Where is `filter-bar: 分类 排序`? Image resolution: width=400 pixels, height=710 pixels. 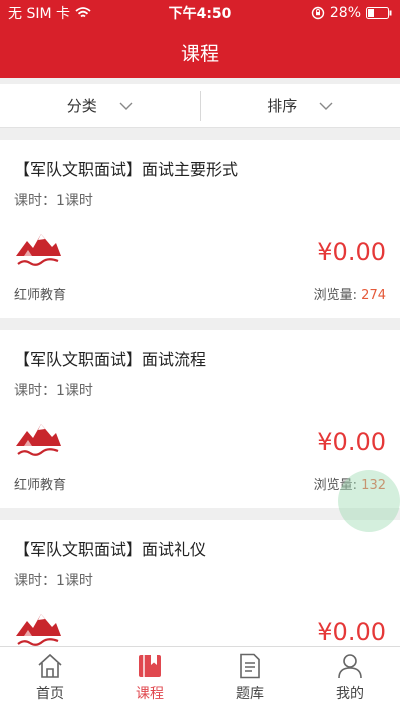
filter-bar: 分类 排序 is located at coordinates (200, 106).